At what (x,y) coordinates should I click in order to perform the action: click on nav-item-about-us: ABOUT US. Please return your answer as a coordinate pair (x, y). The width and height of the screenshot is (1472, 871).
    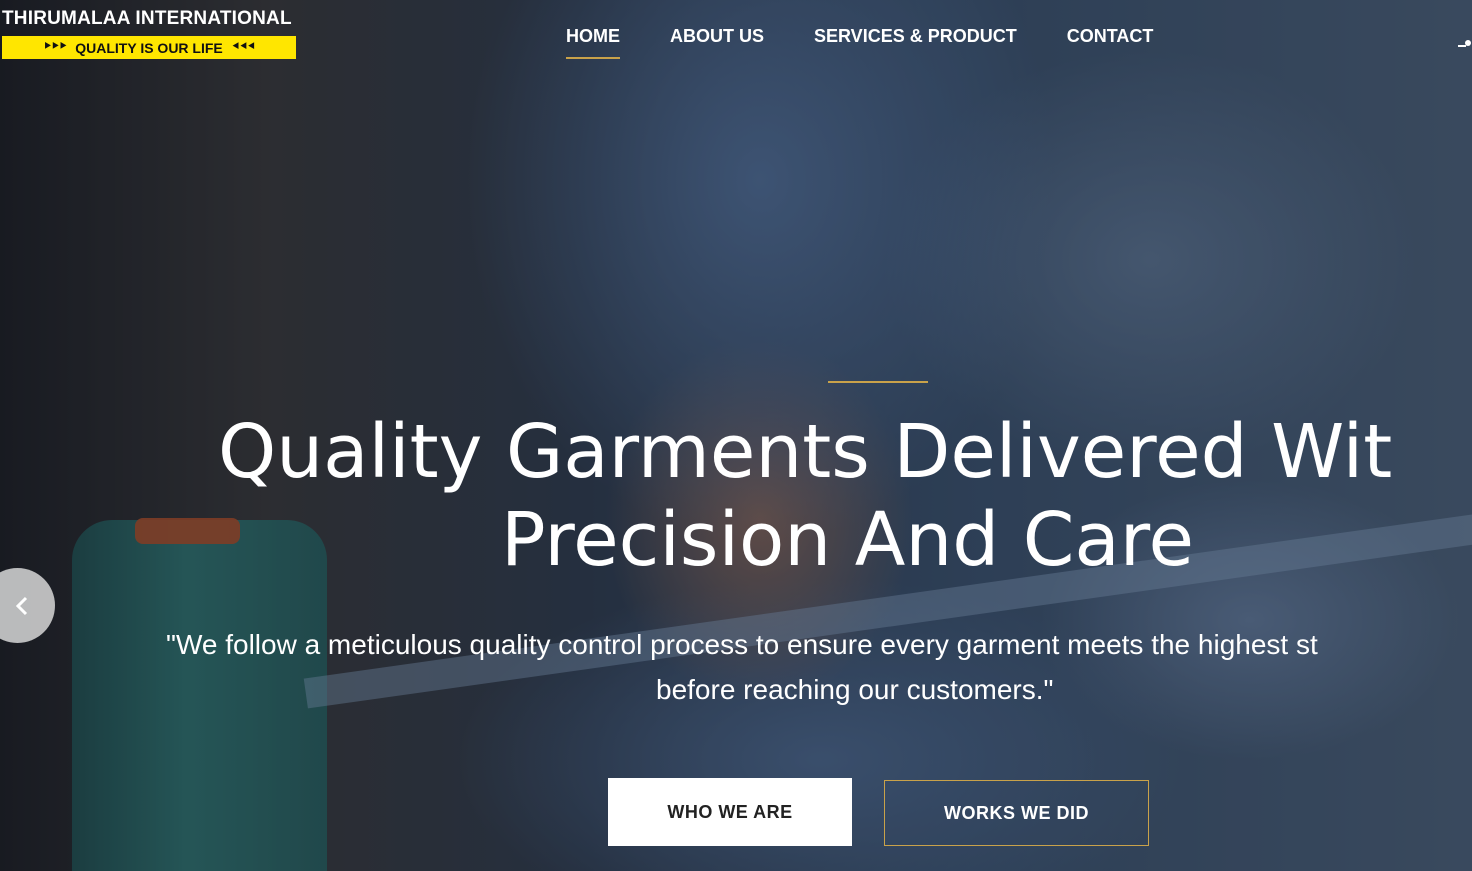
    Looking at the image, I should click on (717, 42).